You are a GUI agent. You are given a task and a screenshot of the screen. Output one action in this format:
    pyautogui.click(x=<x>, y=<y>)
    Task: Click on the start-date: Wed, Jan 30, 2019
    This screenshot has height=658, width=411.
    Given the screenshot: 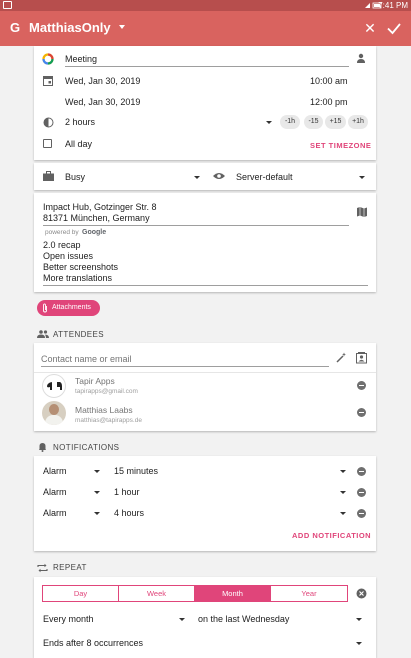 What is the action you would take?
    pyautogui.click(x=102, y=81)
    